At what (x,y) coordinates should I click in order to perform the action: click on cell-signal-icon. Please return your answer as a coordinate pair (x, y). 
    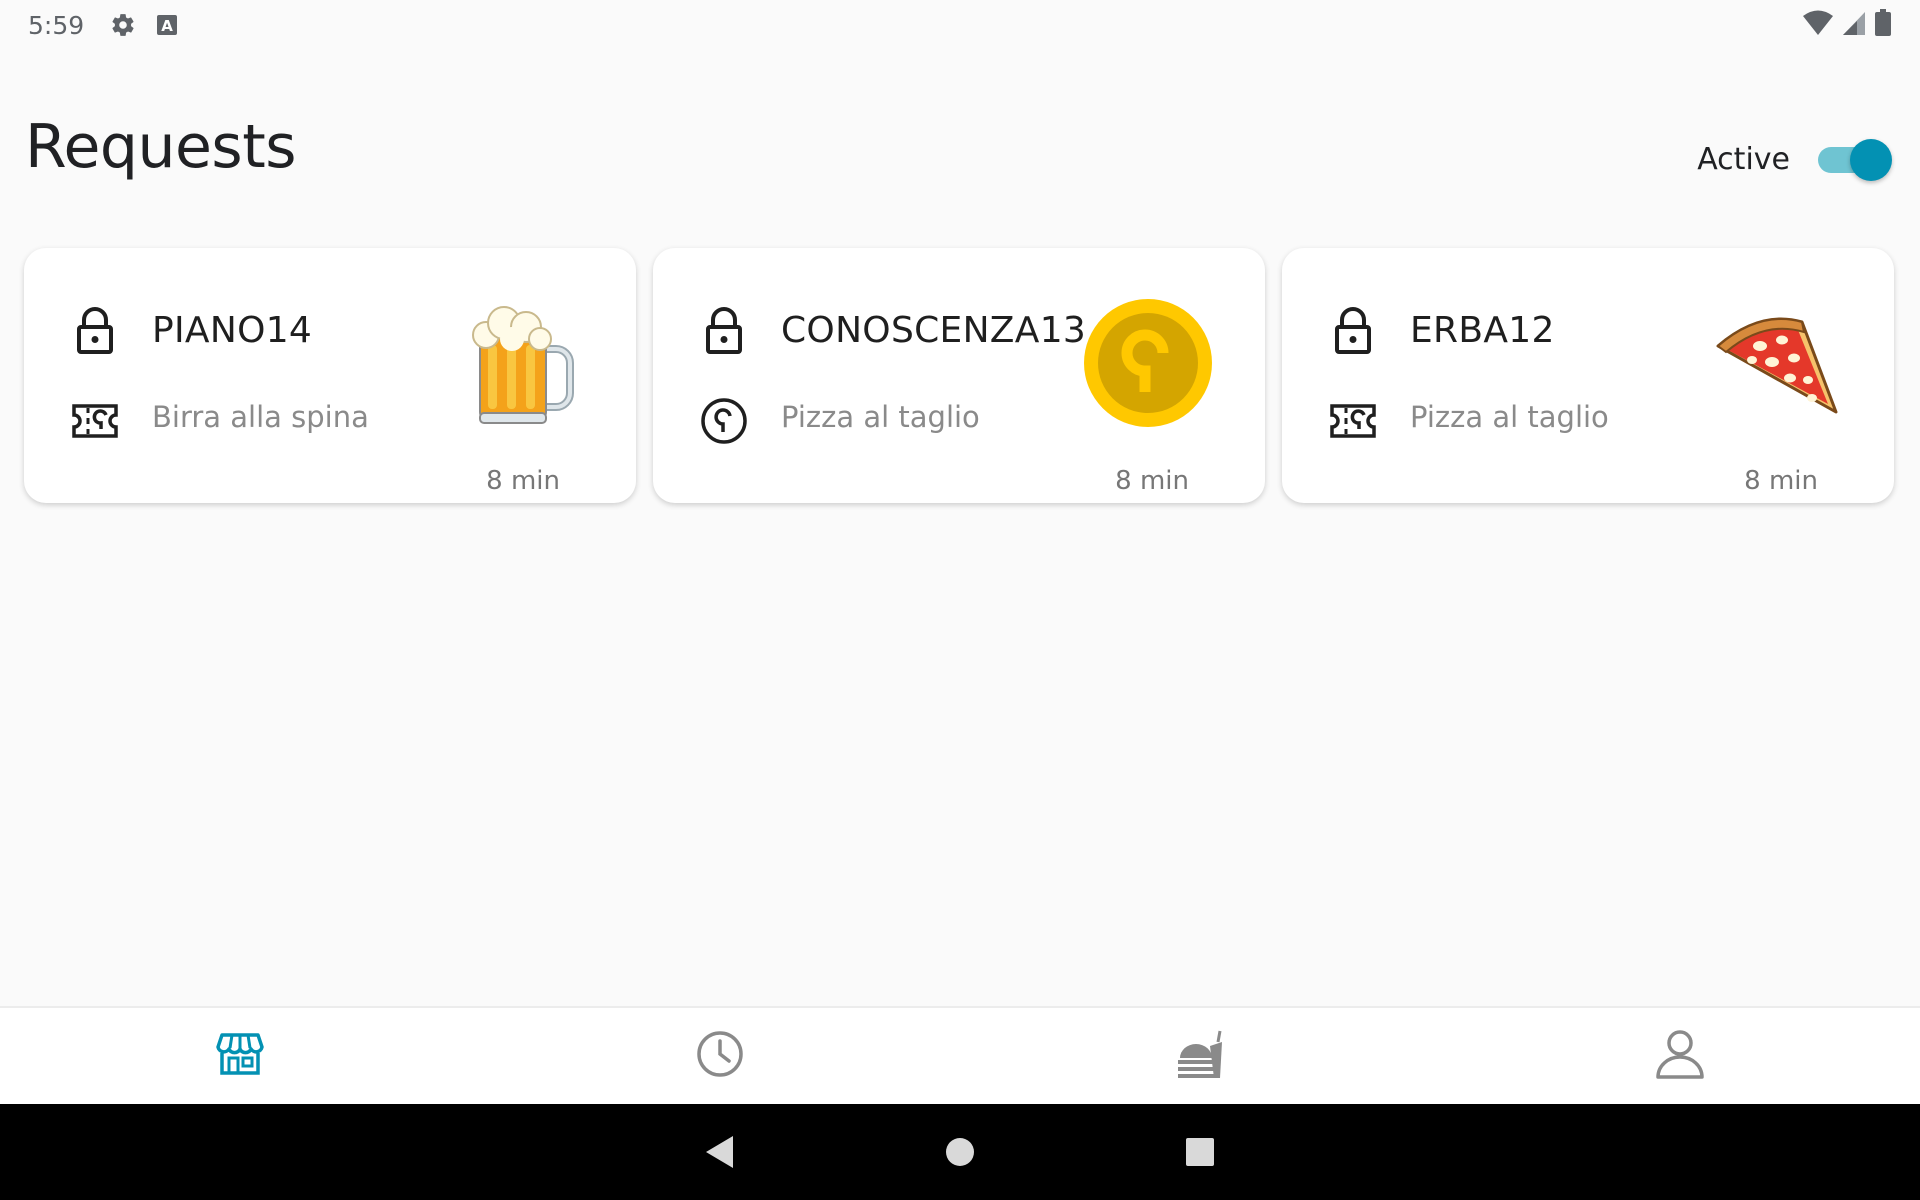
    Looking at the image, I should click on (1854, 25).